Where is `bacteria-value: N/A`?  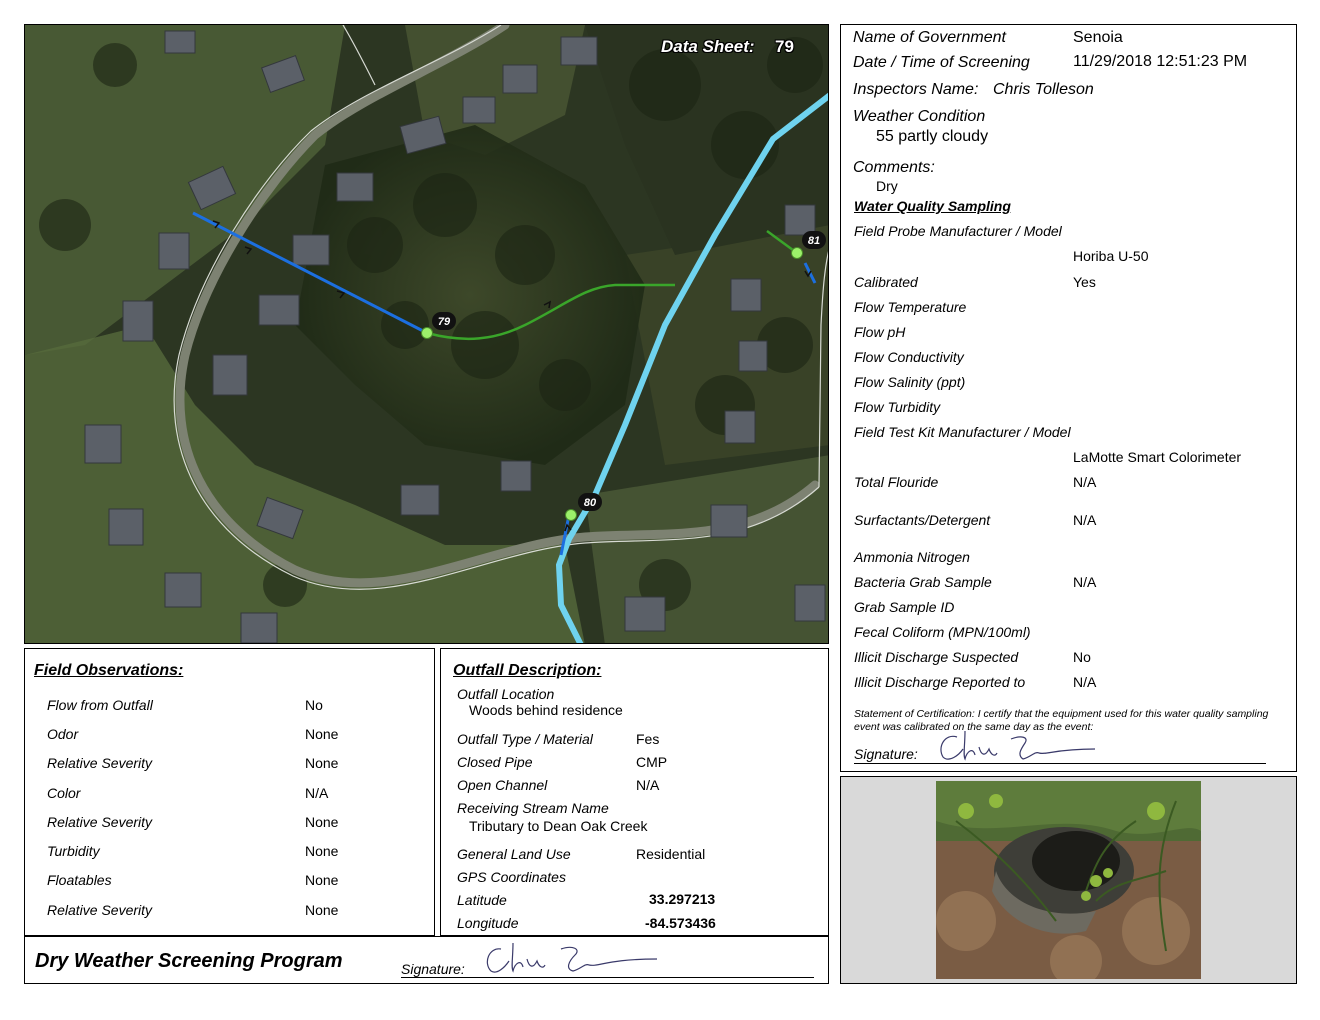
bacteria-value: N/A is located at coordinates (1085, 582).